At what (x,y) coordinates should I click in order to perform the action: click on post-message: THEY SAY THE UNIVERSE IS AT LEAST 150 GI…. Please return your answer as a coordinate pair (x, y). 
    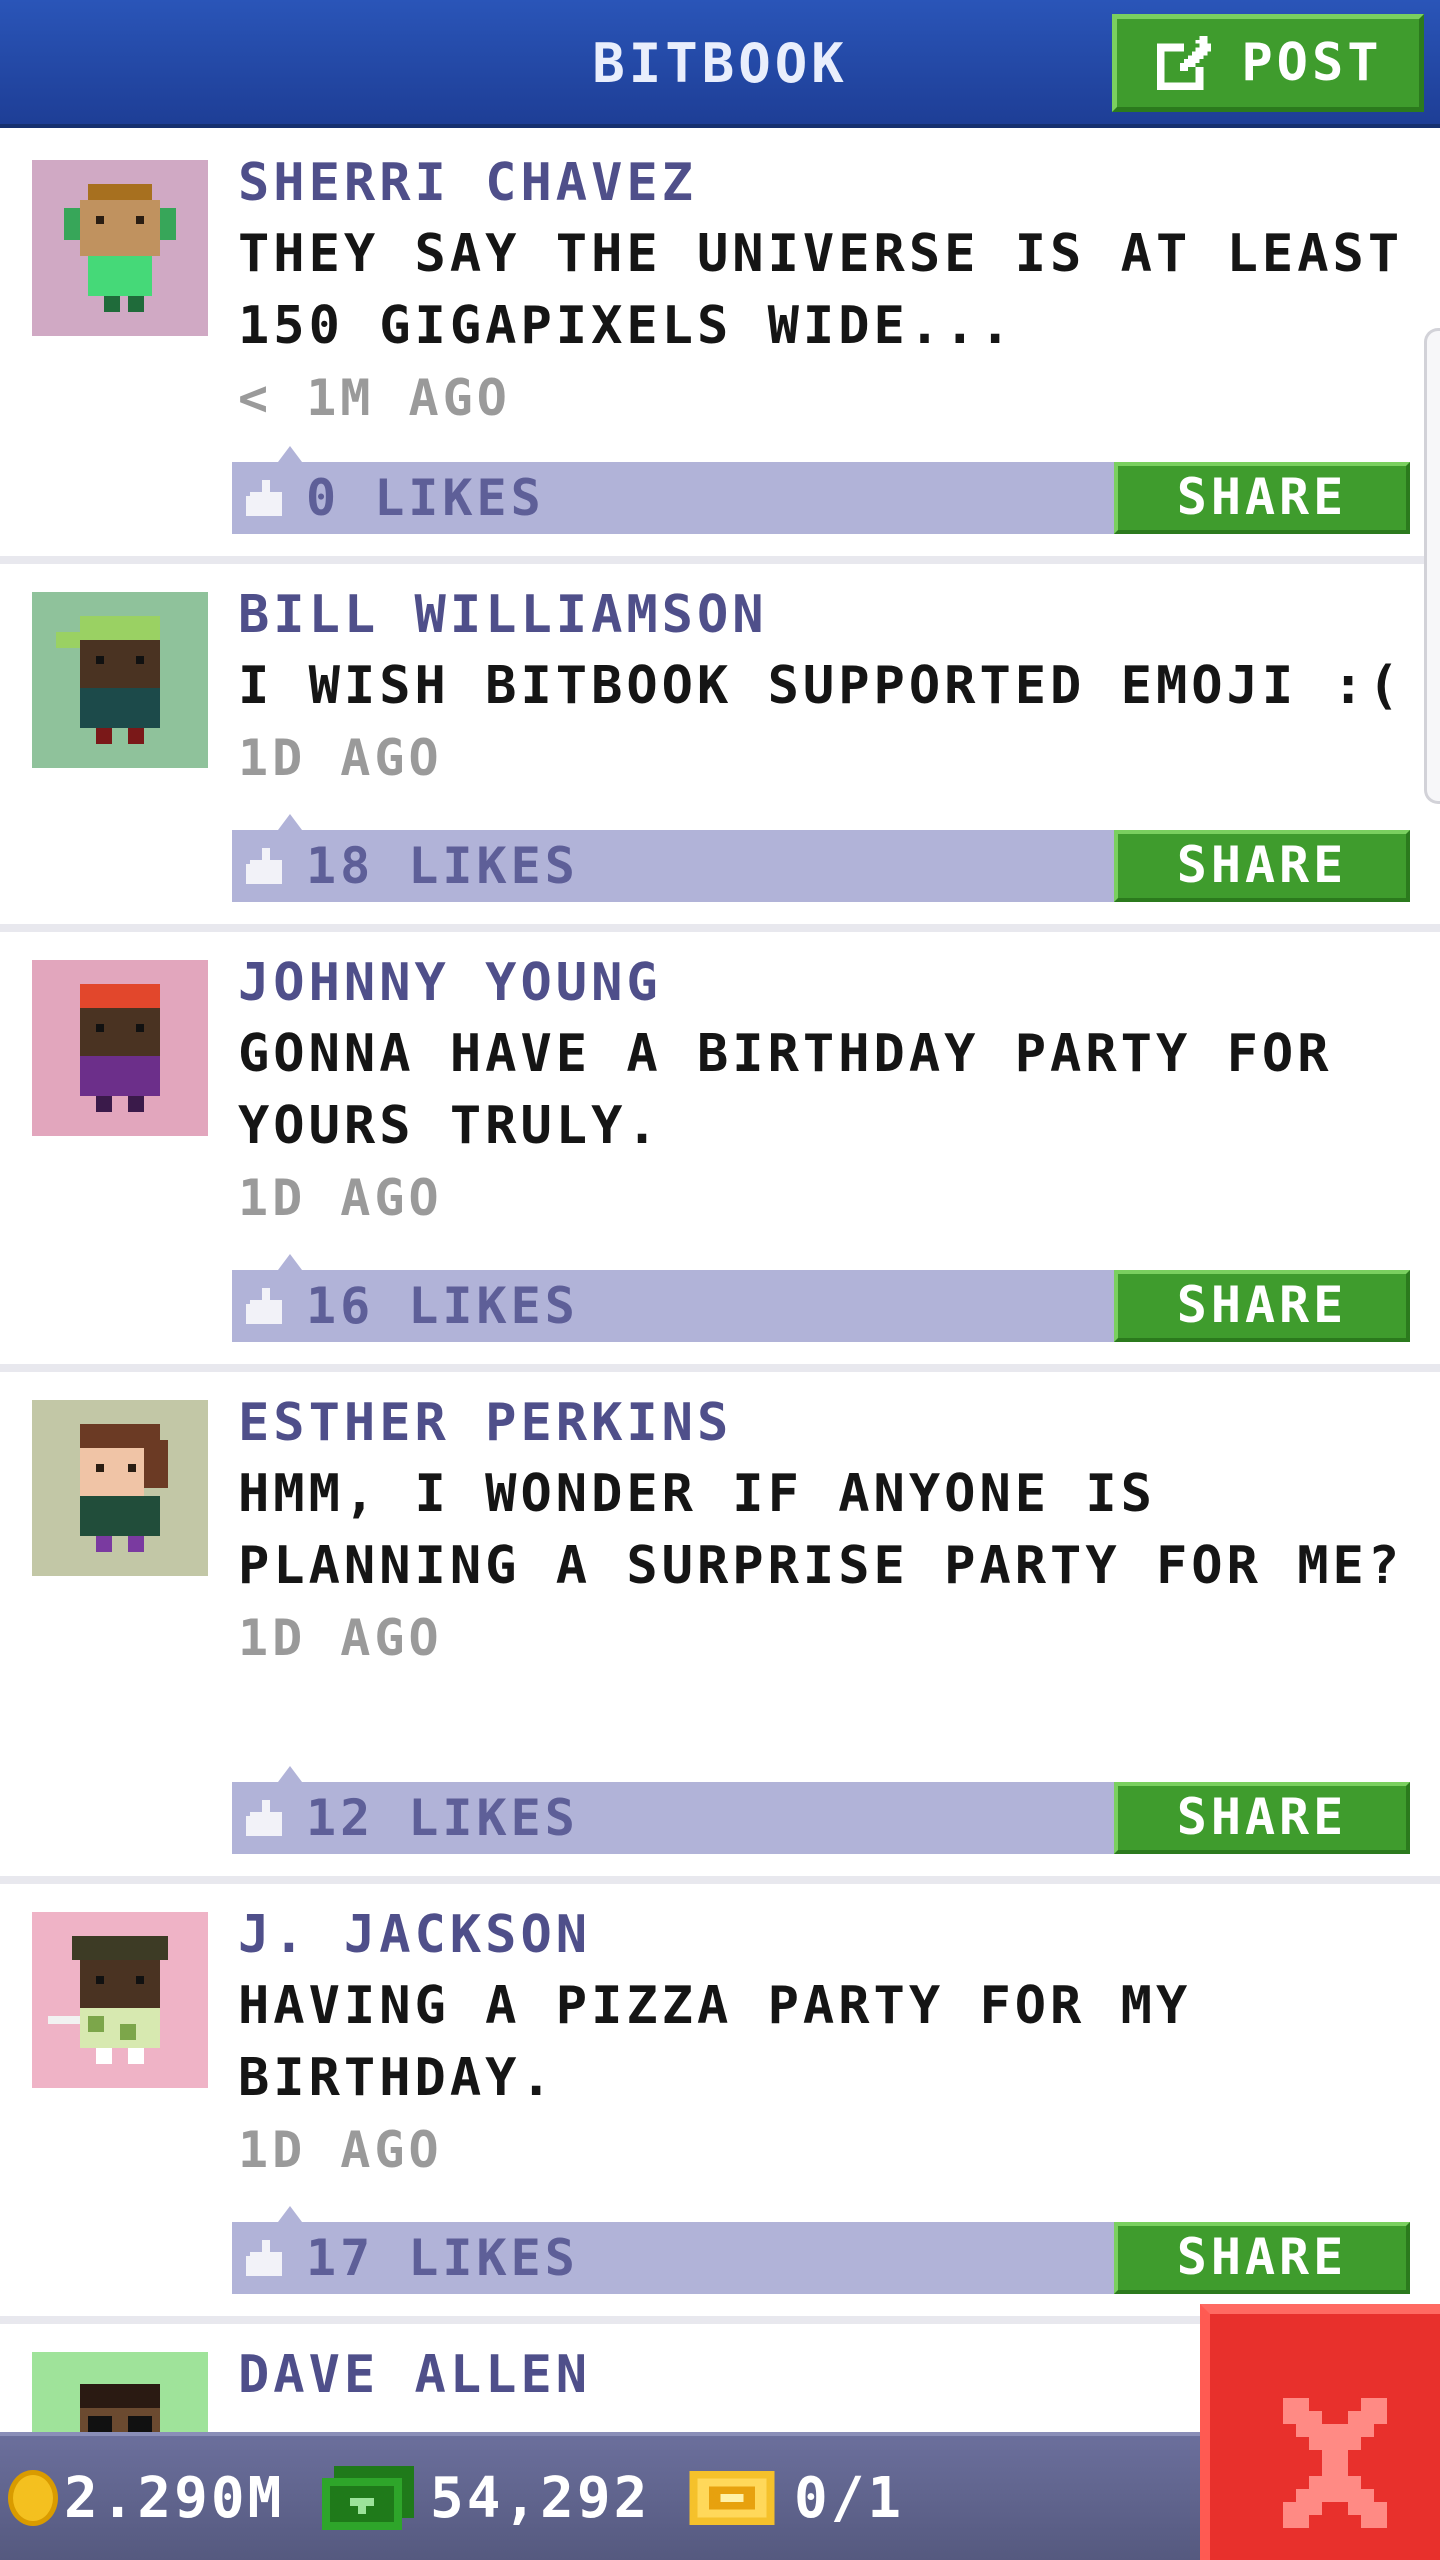
    Looking at the image, I should click on (821, 290).